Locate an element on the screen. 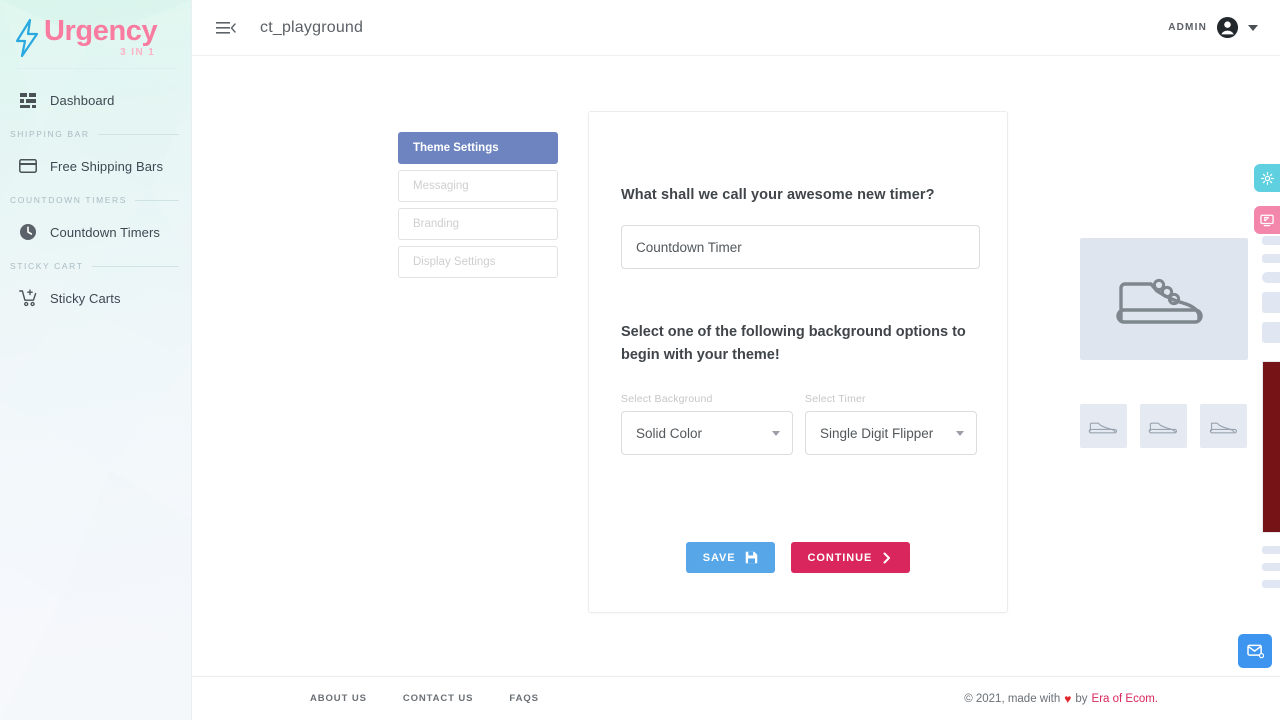 The width and height of the screenshot is (1280, 720). countdown-digits: 0 1 Days 2 3 Hours is located at coordinates (1271, 434).